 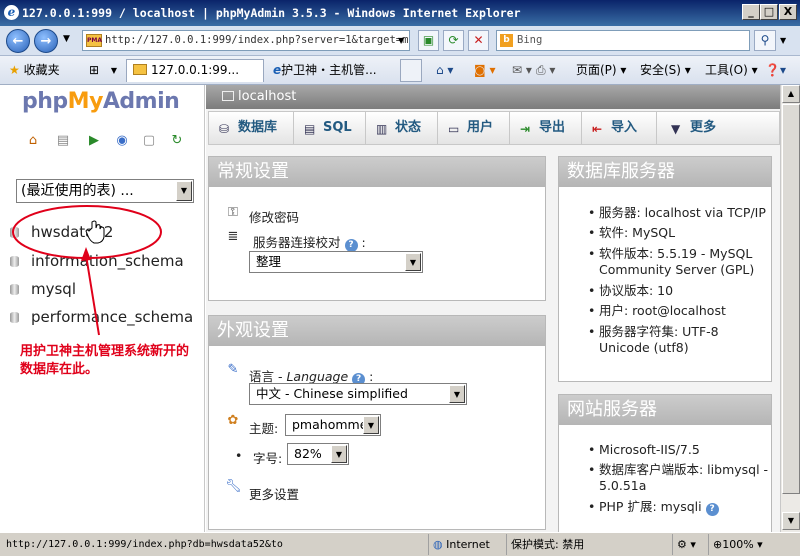 I want to click on print-icon: ⎙ ▾, so click(x=545, y=70).